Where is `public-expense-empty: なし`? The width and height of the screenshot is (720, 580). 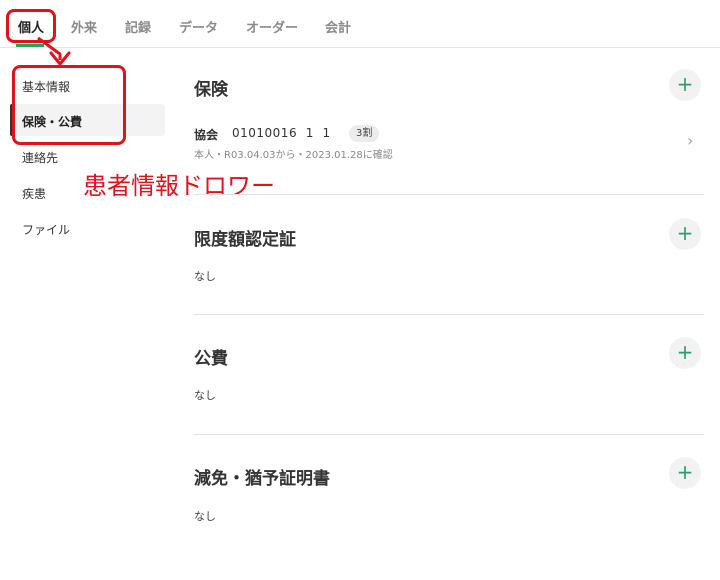 public-expense-empty: なし is located at coordinates (205, 395).